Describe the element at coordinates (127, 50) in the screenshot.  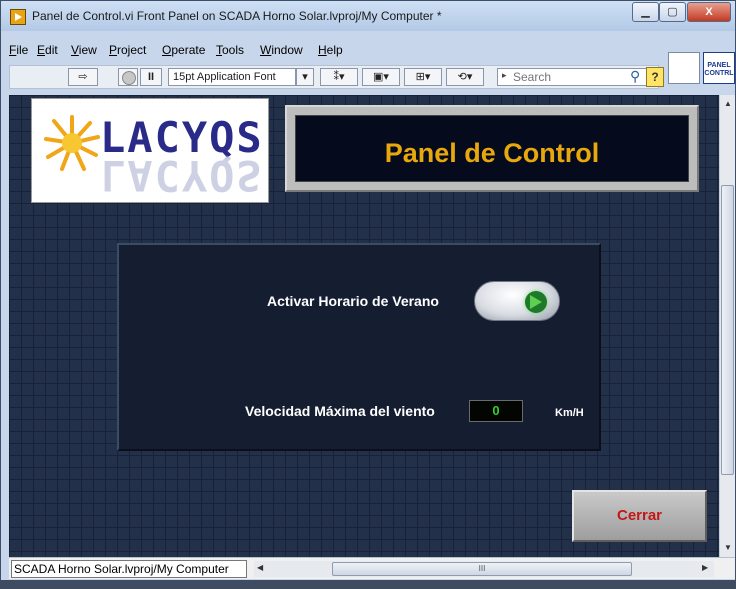
I see `menu-project: Project` at that location.